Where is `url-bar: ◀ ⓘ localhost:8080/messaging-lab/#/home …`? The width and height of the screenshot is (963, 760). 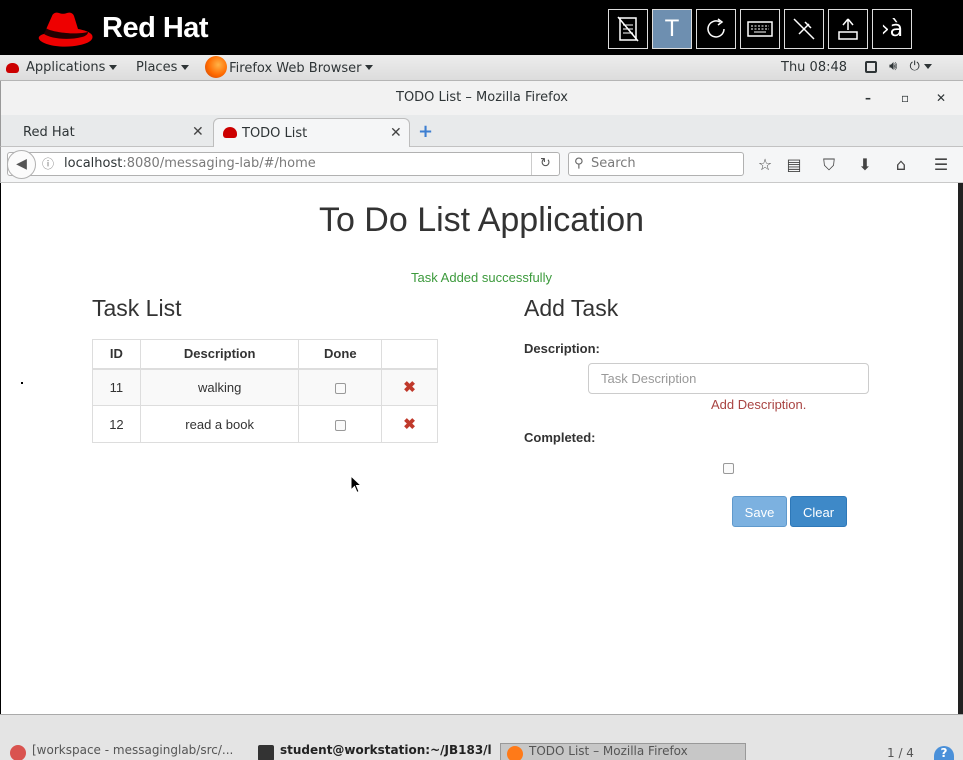 url-bar: ◀ ⓘ localhost:8080/messaging-lab/#/home … is located at coordinates (283, 164).